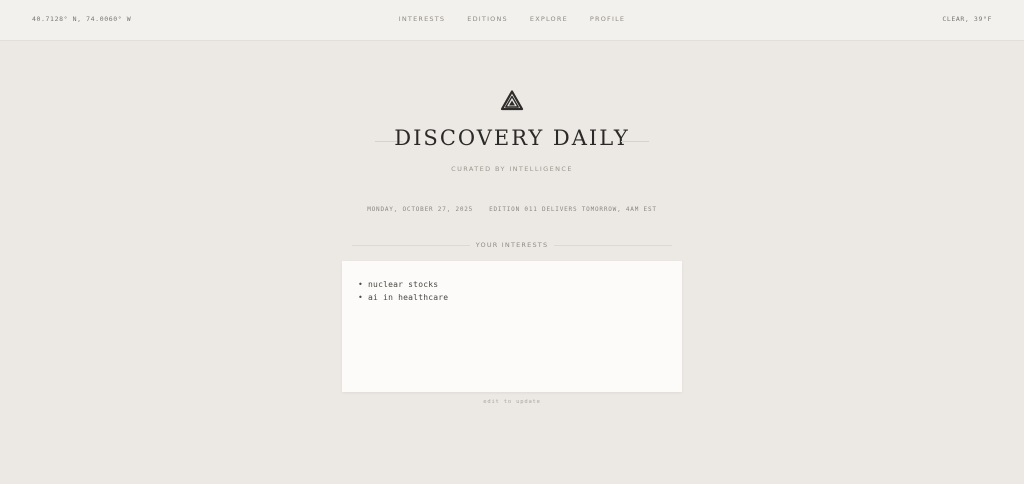 Image resolution: width=1024 pixels, height=484 pixels. I want to click on main-nav: INTERESTS EDITIONS EXPLORE PROFILE, so click(512, 19).